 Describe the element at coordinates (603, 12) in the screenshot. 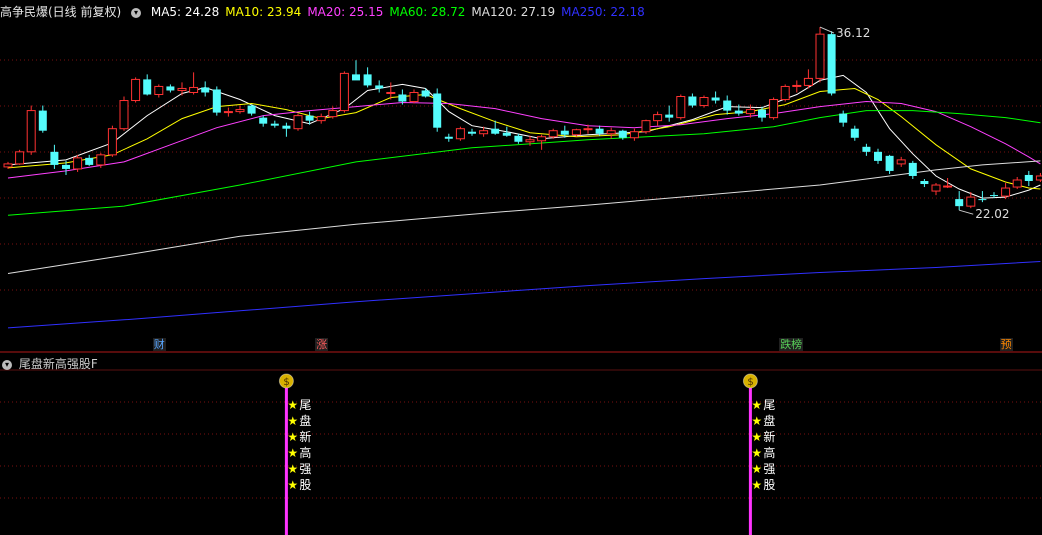

I see `ma-legend-item: MA250: 22.18` at that location.